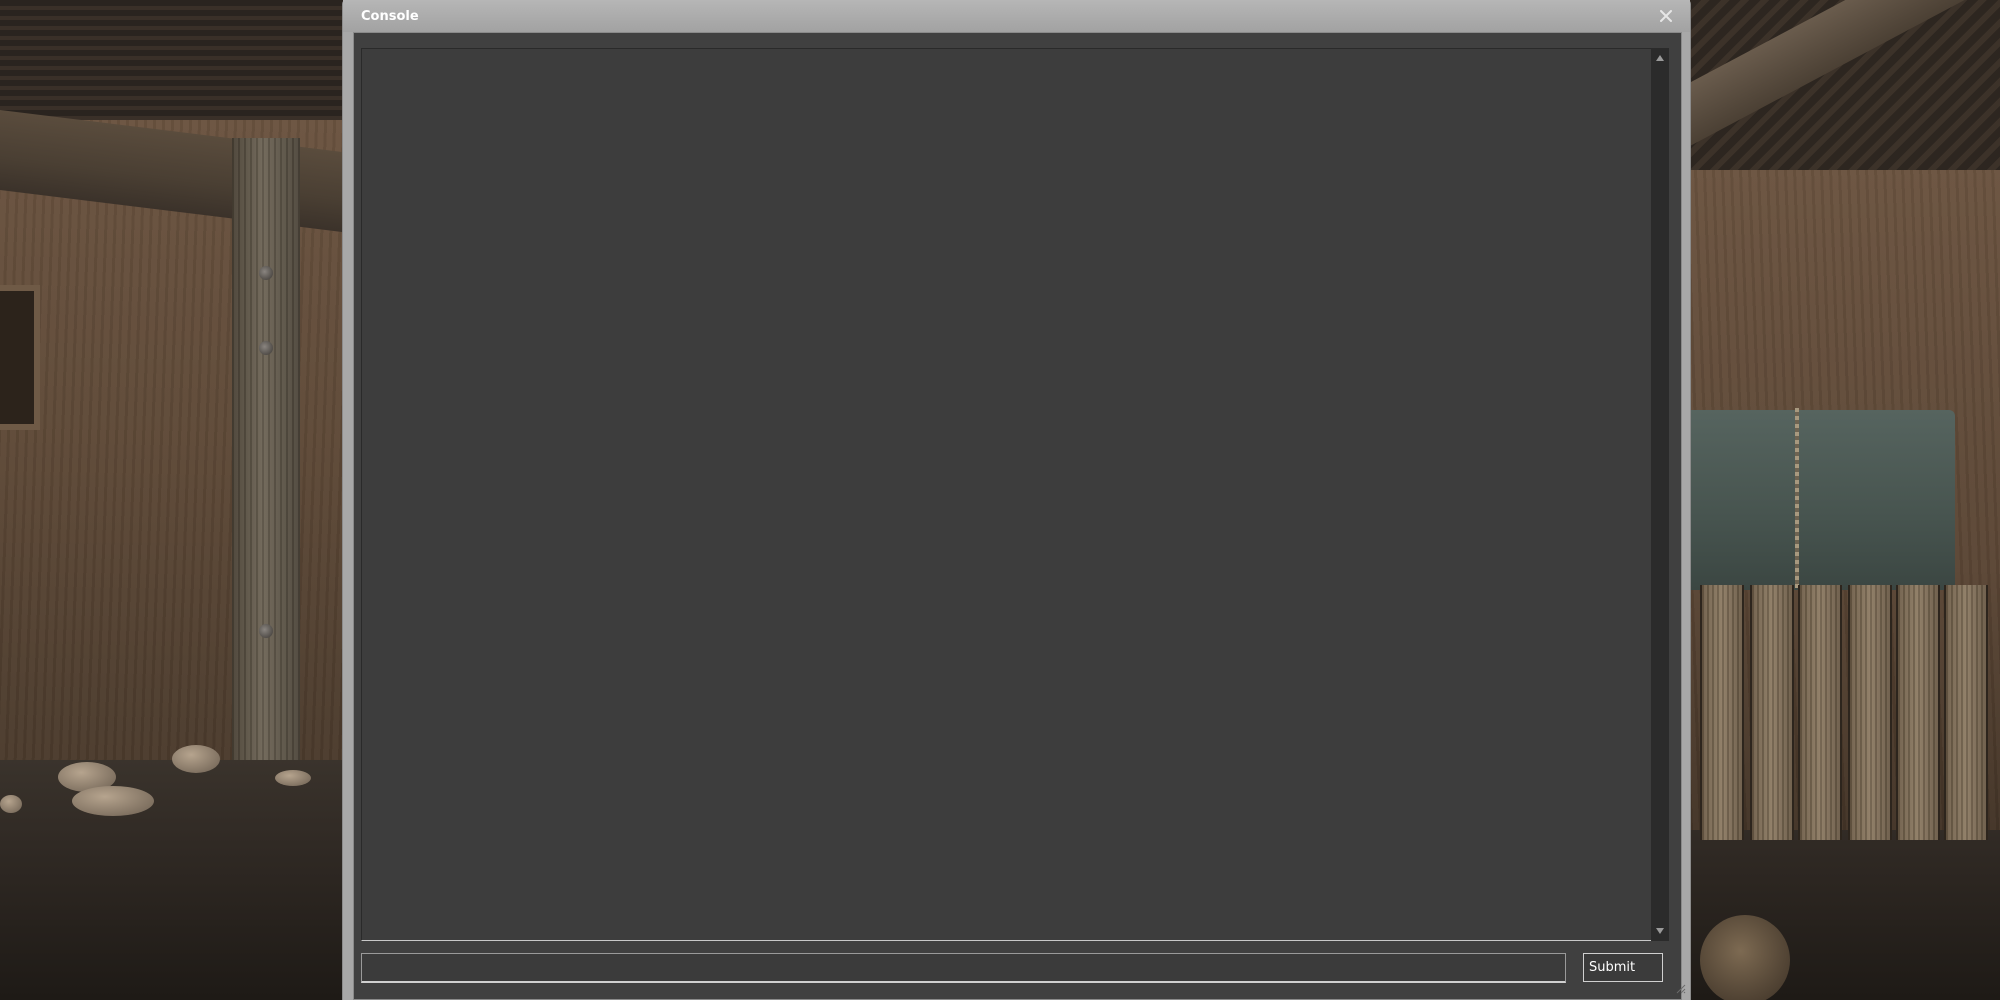  What do you see at coordinates (390, 16) in the screenshot?
I see `console-title: Console` at bounding box center [390, 16].